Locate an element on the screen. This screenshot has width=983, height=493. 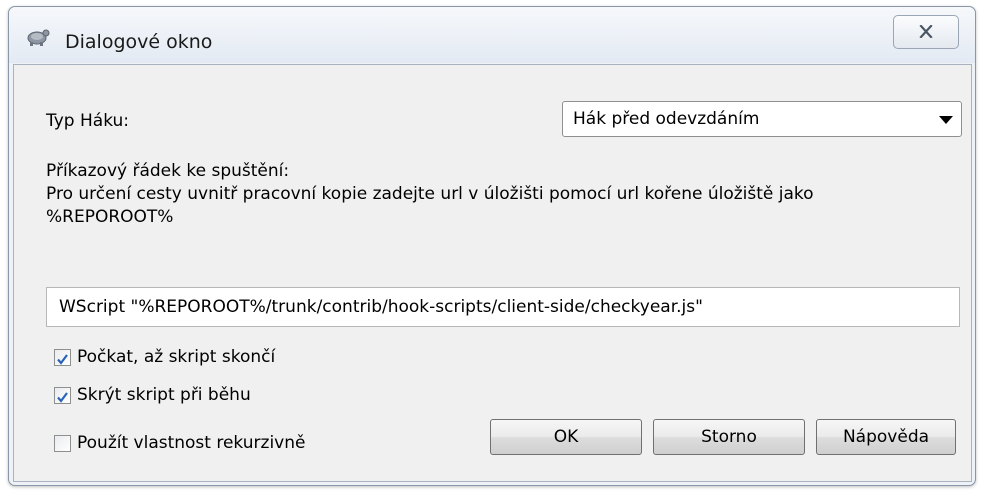
recursive-checkbox-row: Použít vlastnost rekurzivně is located at coordinates (179, 443).